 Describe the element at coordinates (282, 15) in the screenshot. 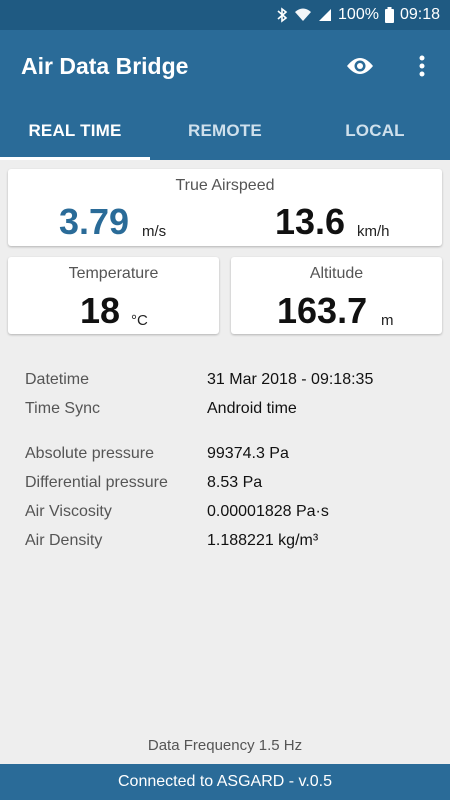

I see `bluetooth-icon` at that location.